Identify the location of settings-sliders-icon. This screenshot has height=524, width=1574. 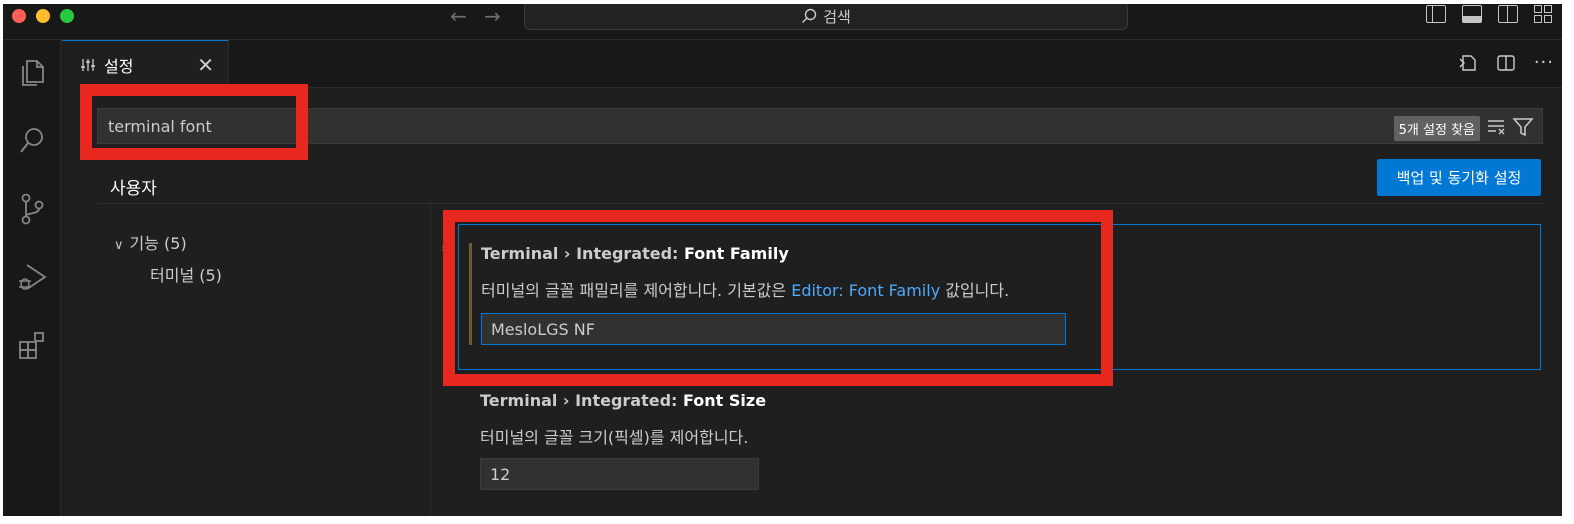
(88, 64).